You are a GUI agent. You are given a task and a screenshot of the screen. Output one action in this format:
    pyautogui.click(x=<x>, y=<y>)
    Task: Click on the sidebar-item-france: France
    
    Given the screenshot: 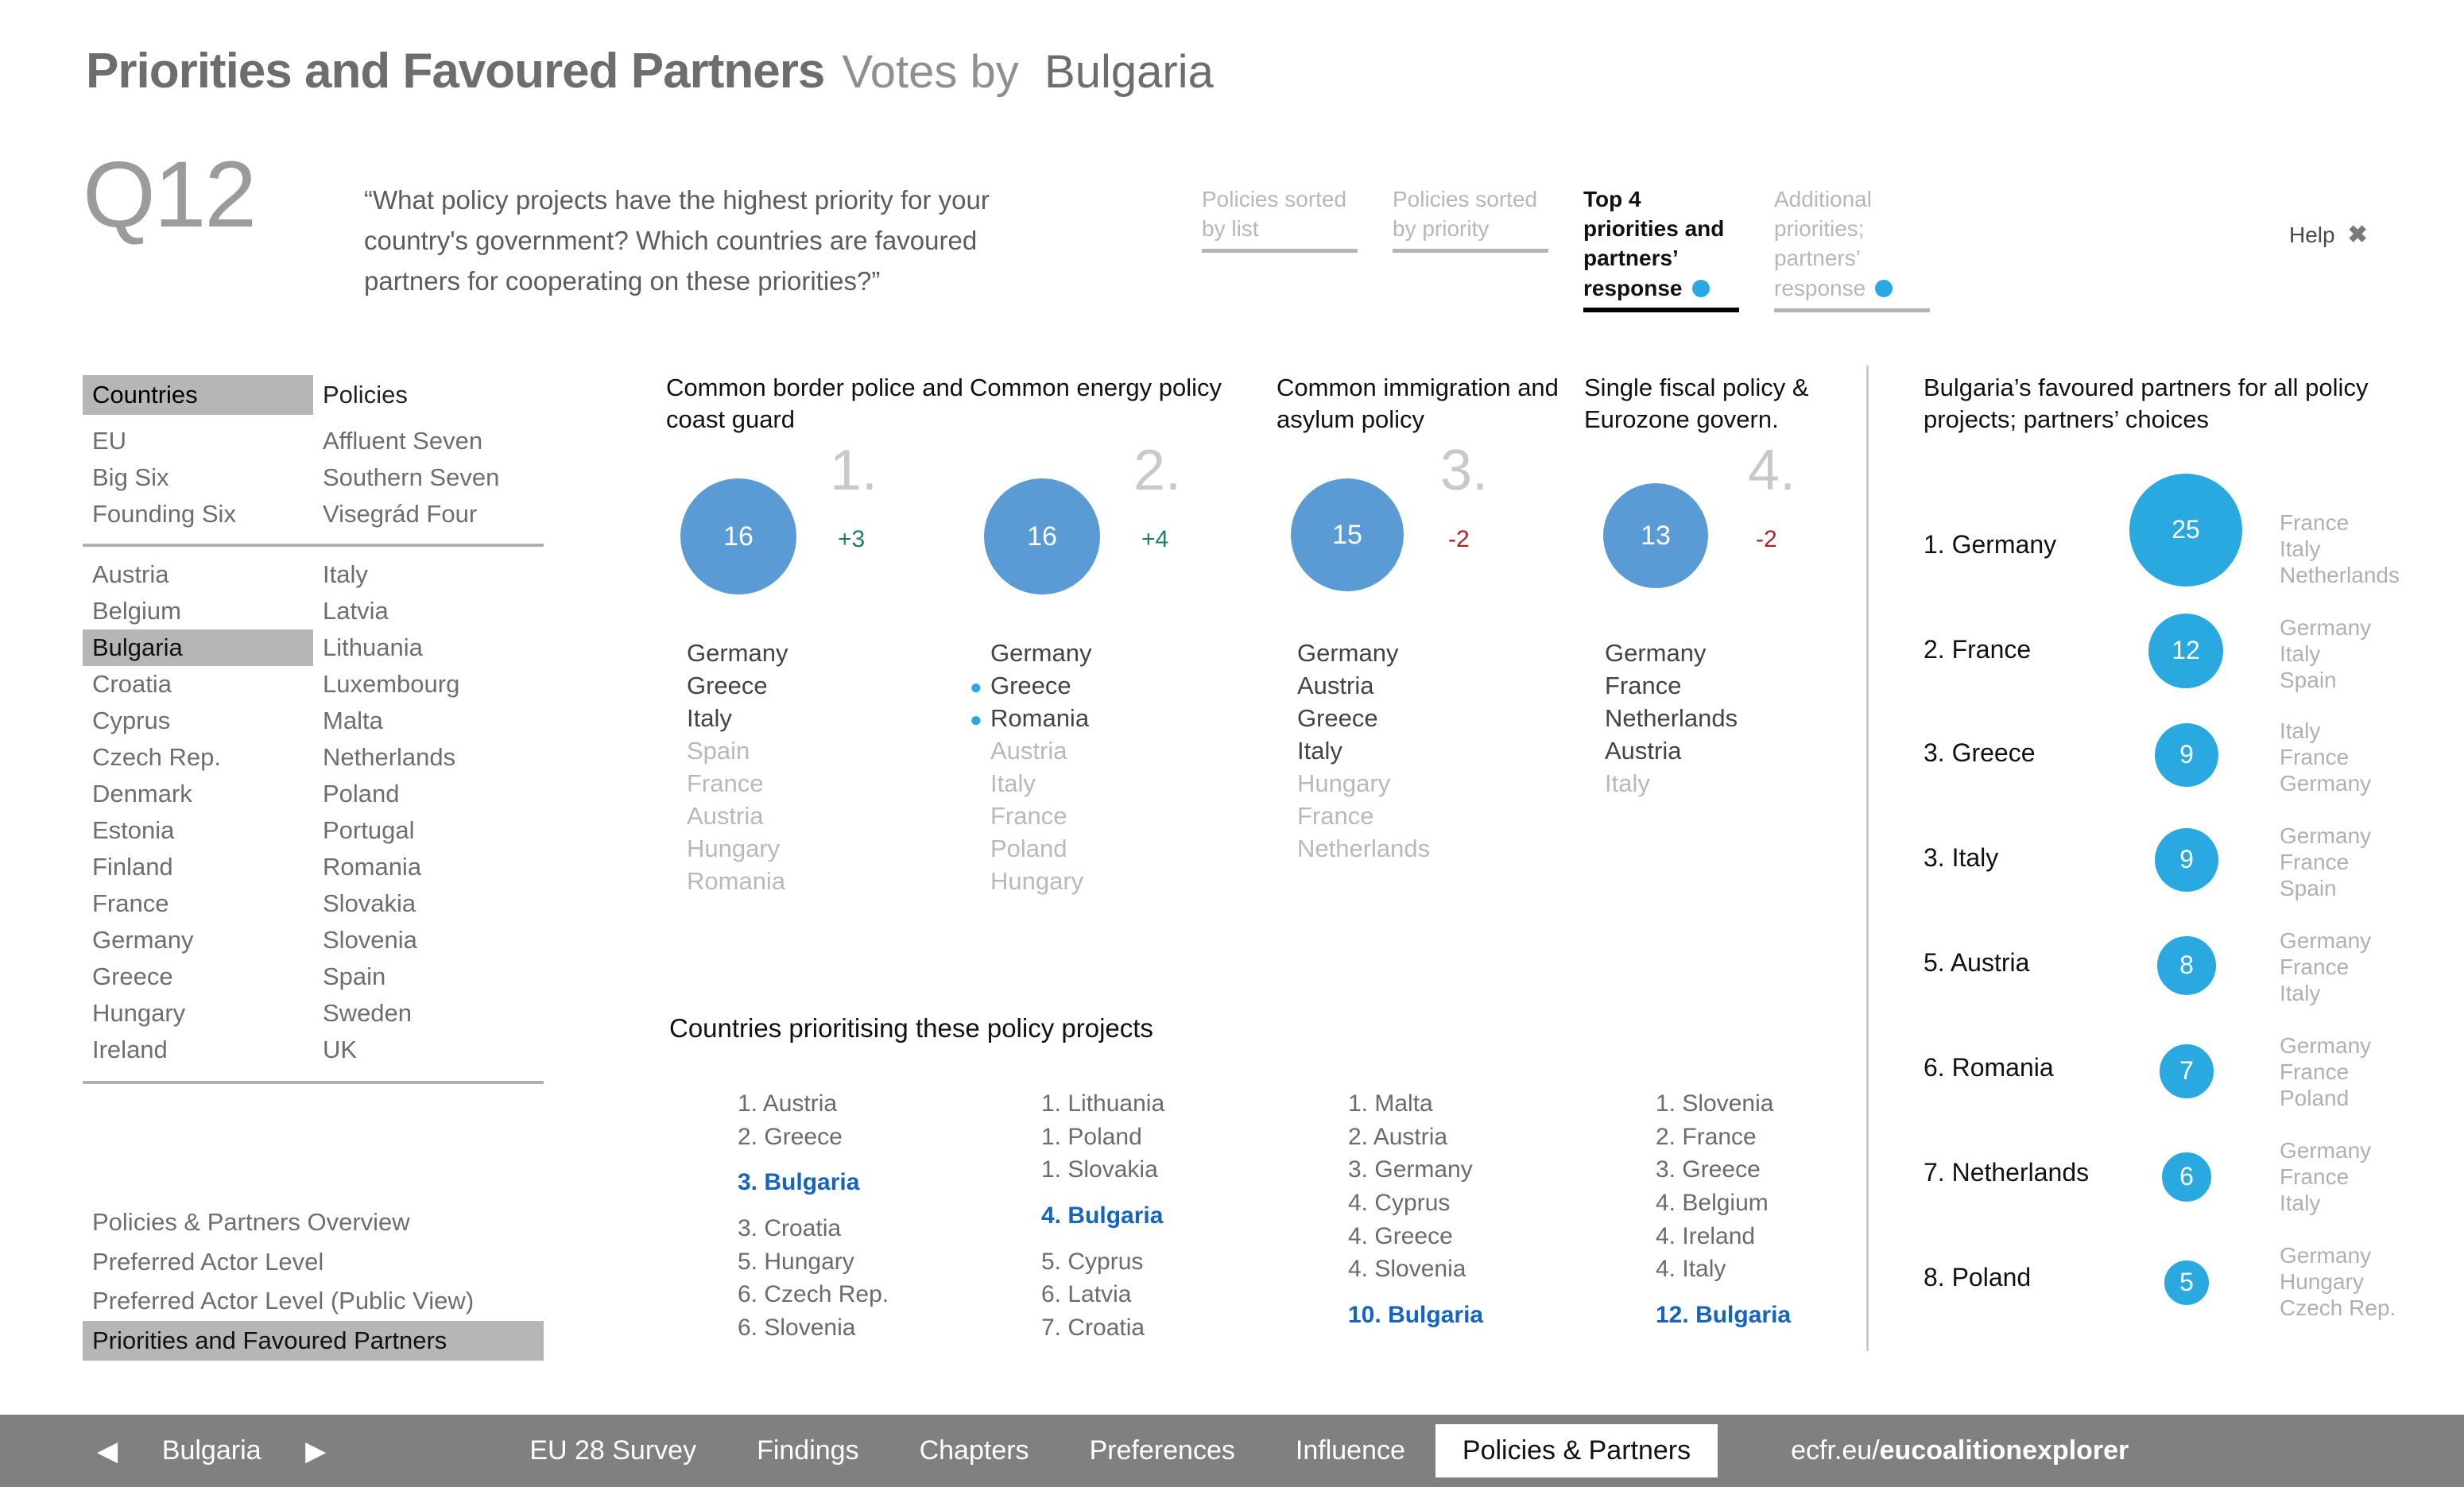 What is the action you would take?
    pyautogui.click(x=198, y=903)
    